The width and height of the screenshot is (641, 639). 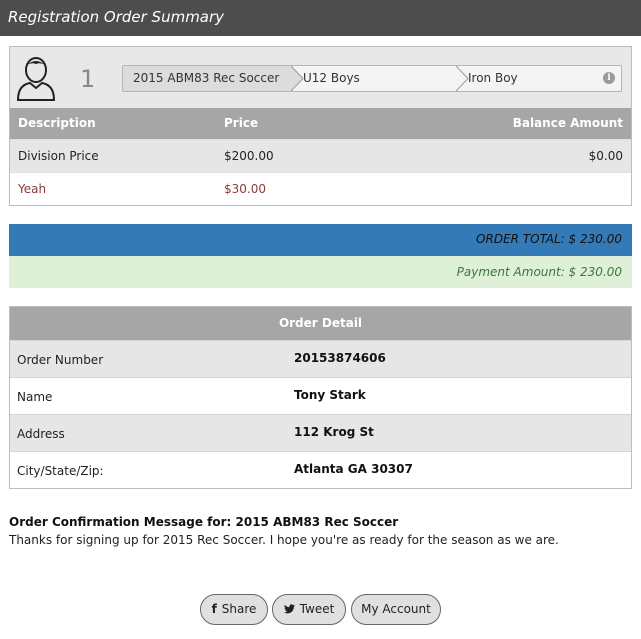 I want to click on twitter-icon, so click(x=289, y=609).